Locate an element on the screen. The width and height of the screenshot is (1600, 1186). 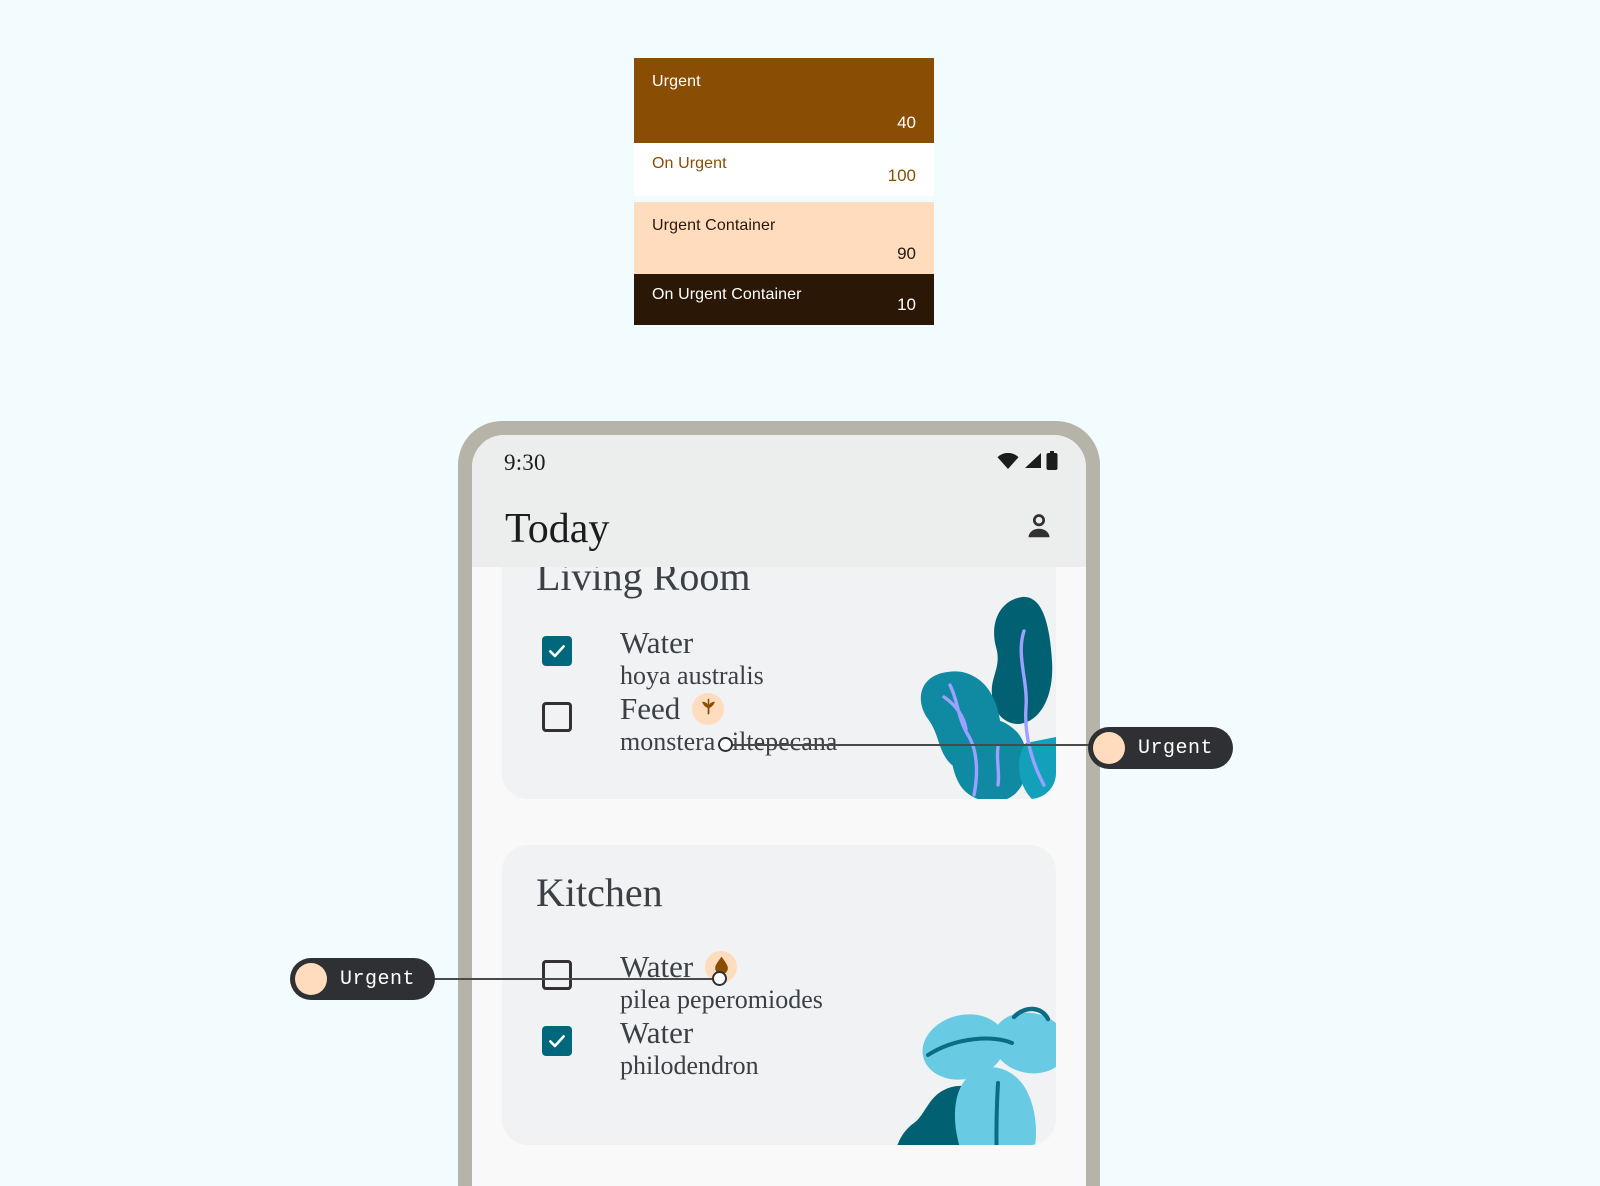
swatch-tone: 100 is located at coordinates (901, 175).